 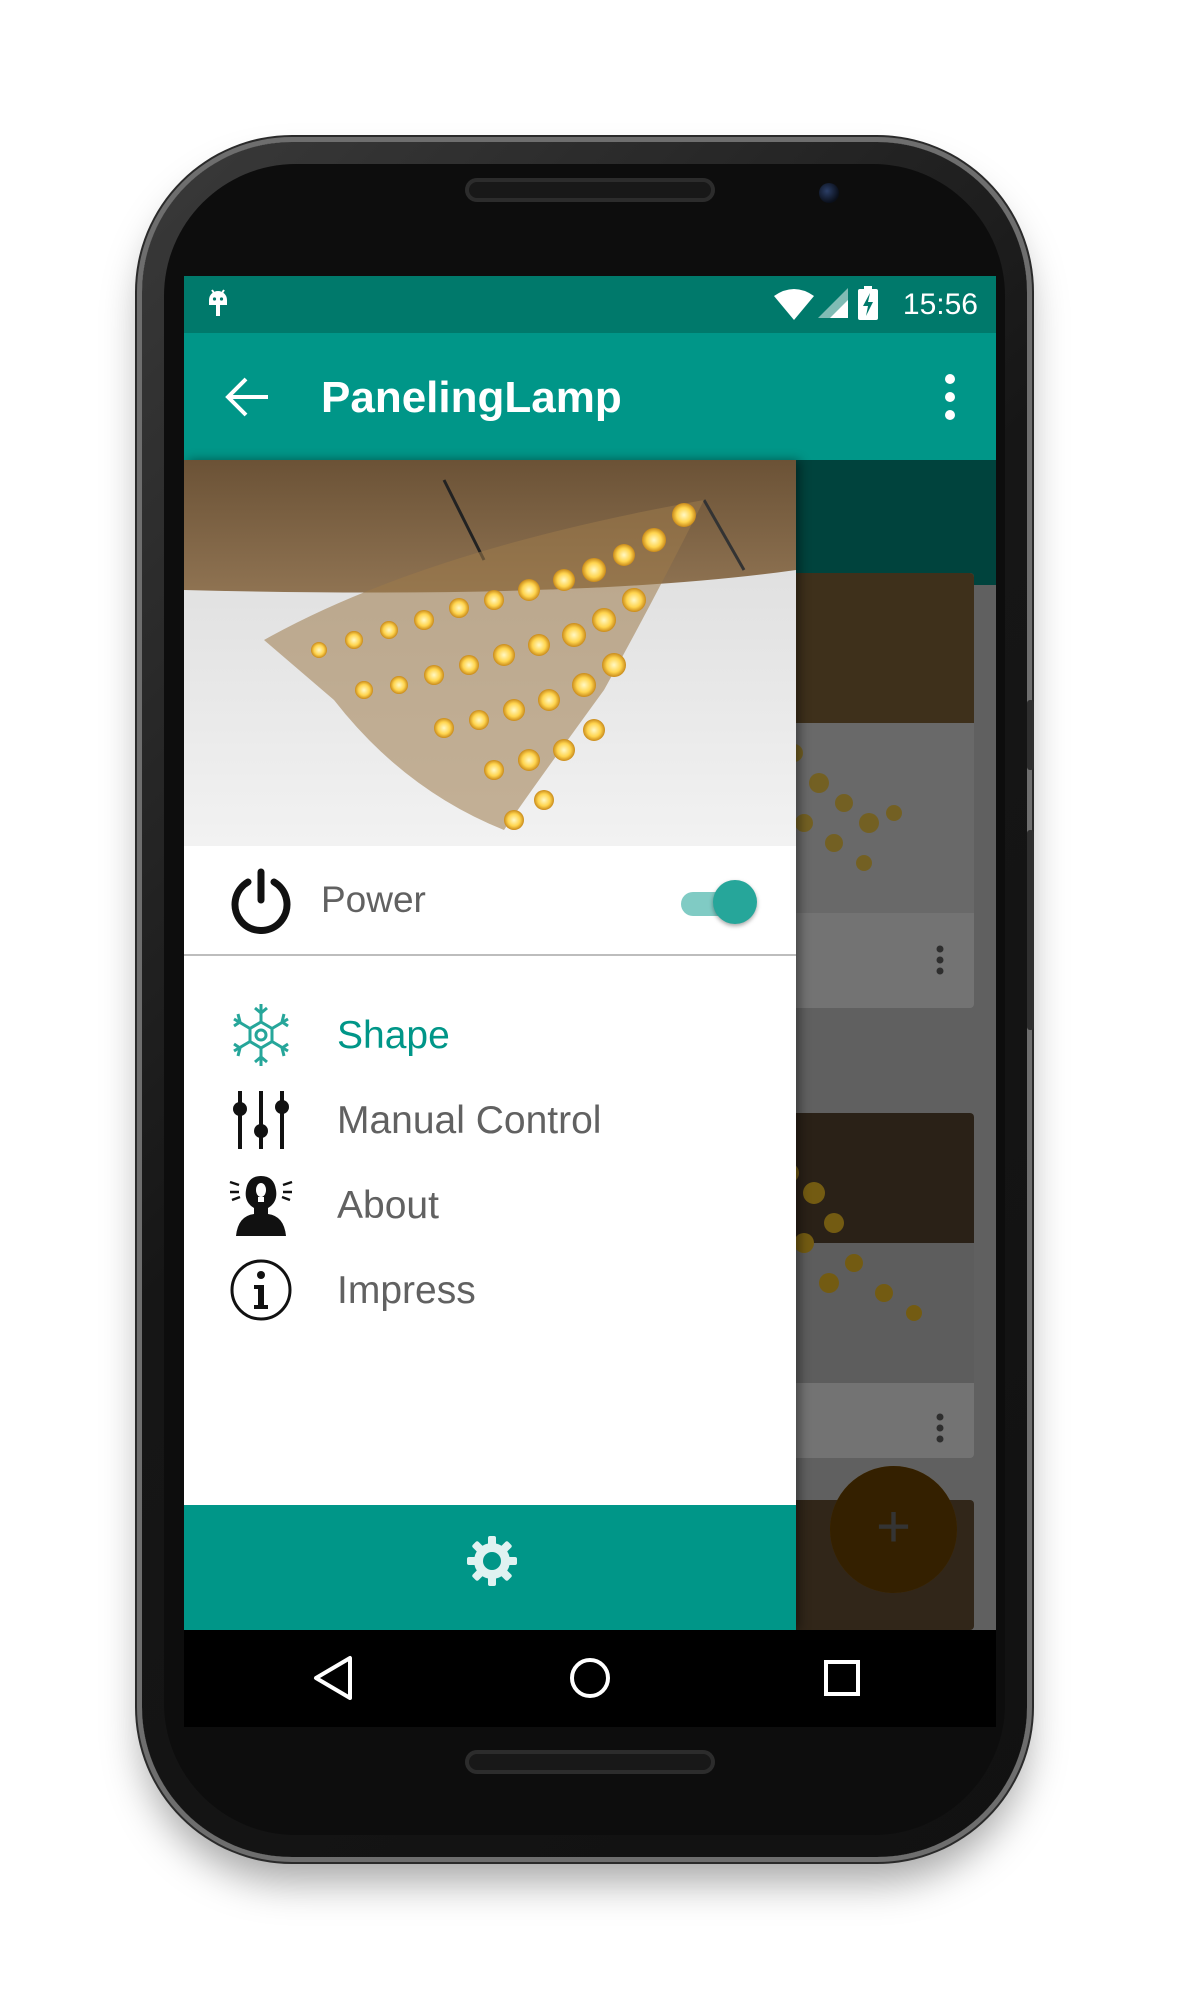 I want to click on home-circle-icon, so click(x=590, y=1678).